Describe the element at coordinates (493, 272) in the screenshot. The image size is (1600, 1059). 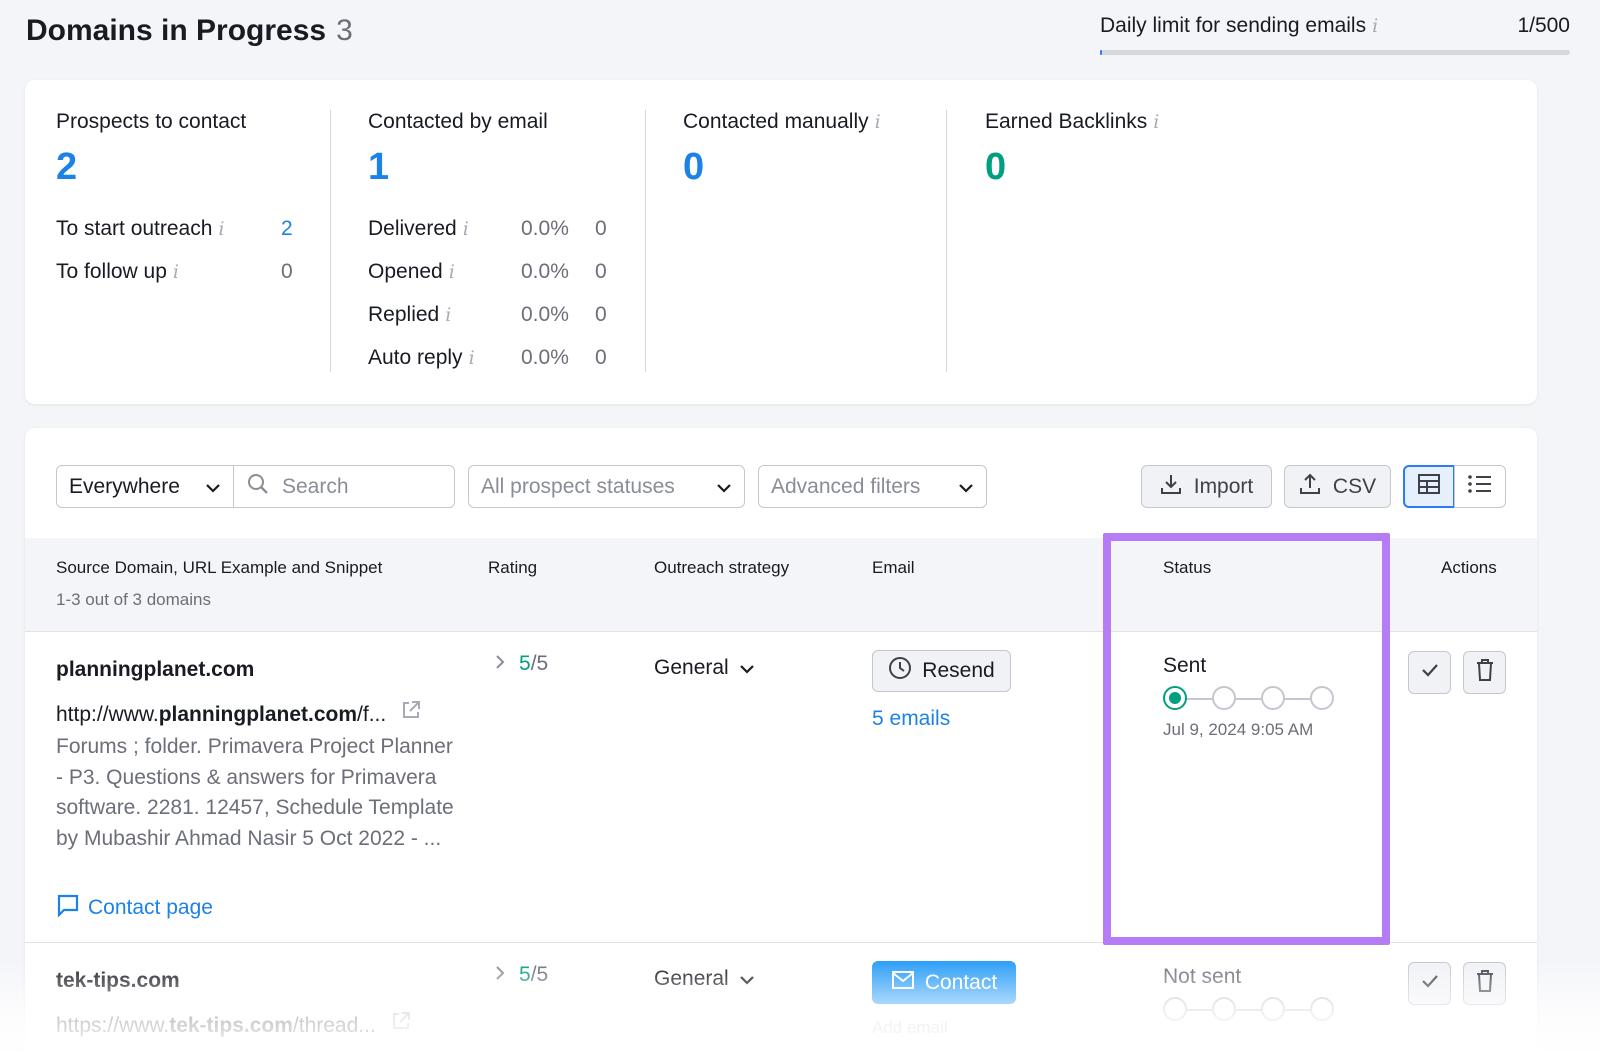
I see `stat-row-opened: Opened i 0.0% 0` at that location.